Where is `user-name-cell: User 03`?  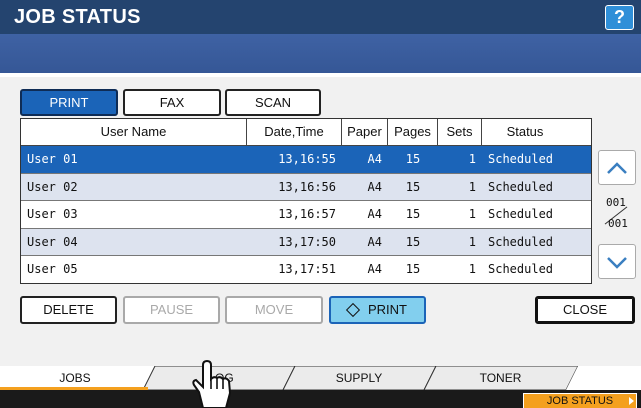 user-name-cell: User 03 is located at coordinates (52, 214).